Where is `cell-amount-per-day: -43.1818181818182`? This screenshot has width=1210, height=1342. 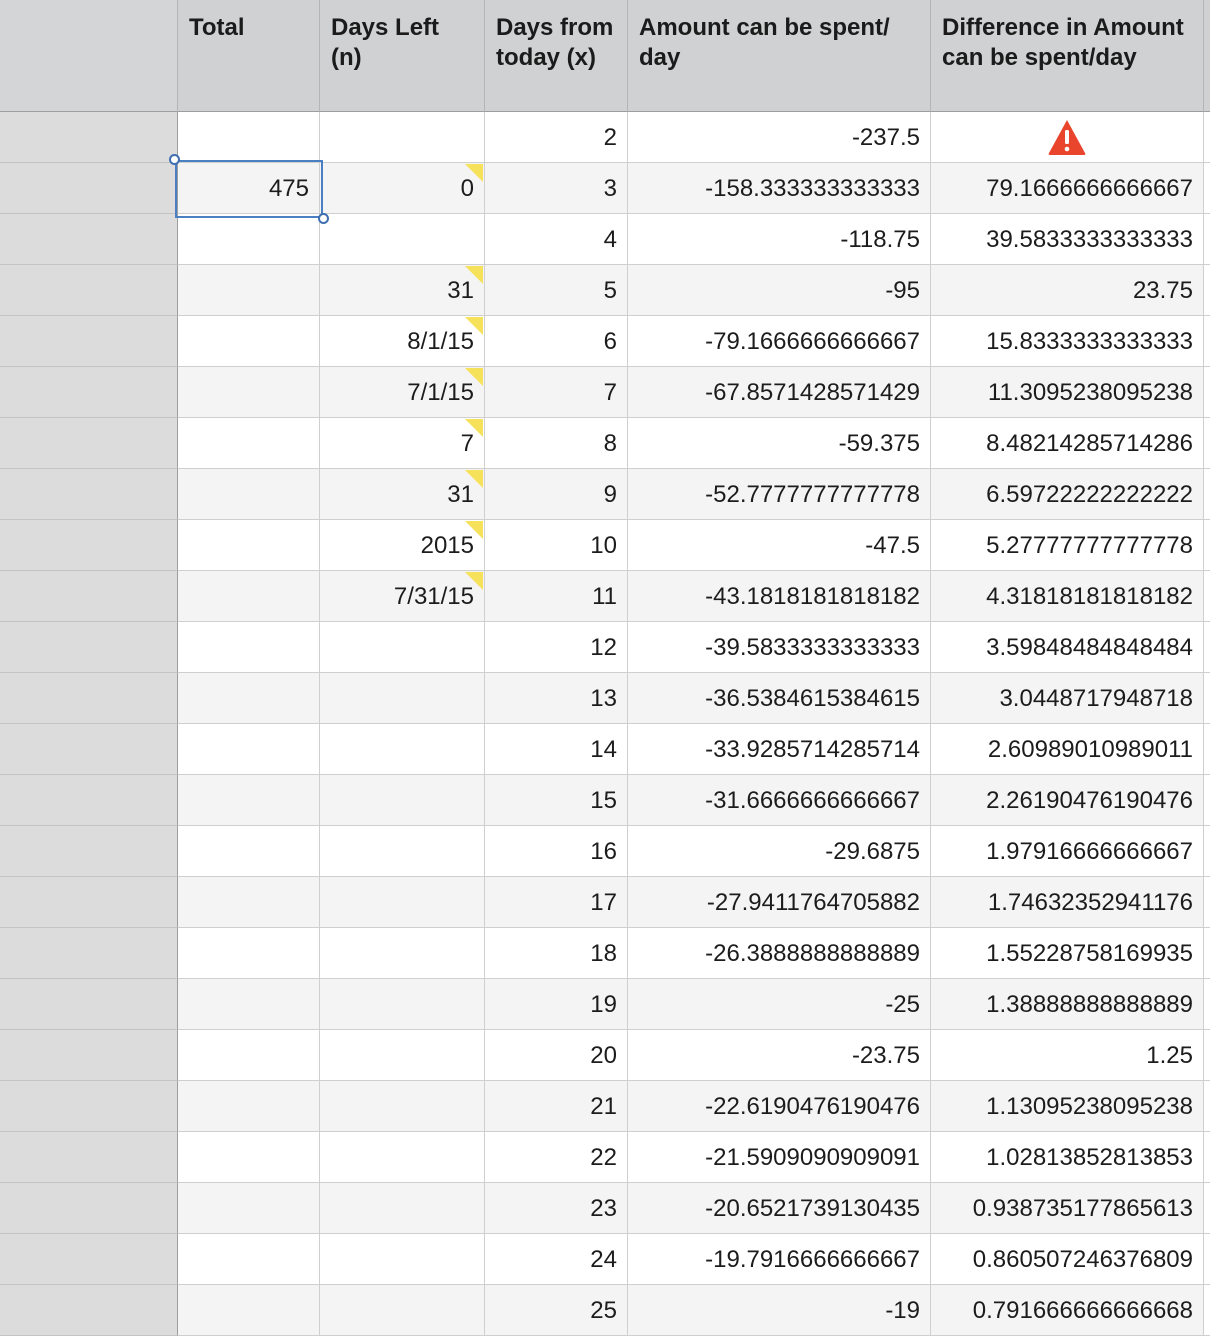 cell-amount-per-day: -43.1818181818182 is located at coordinates (779, 596).